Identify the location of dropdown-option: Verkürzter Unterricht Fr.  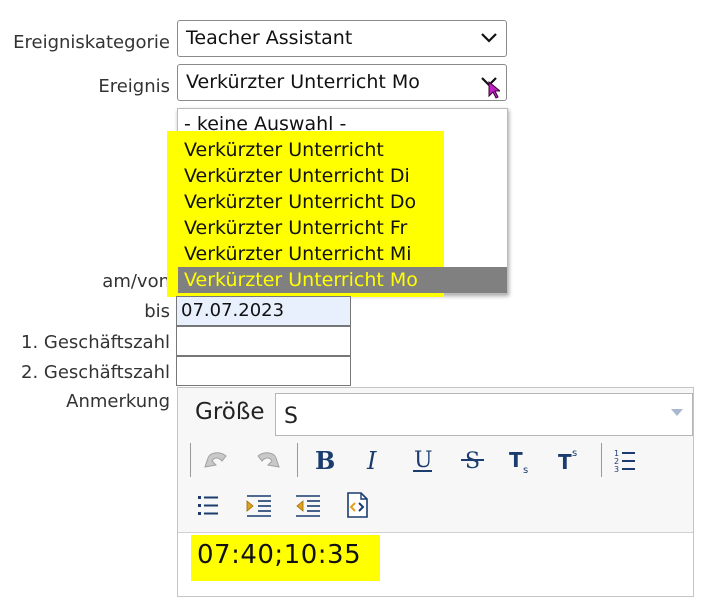
(295, 228).